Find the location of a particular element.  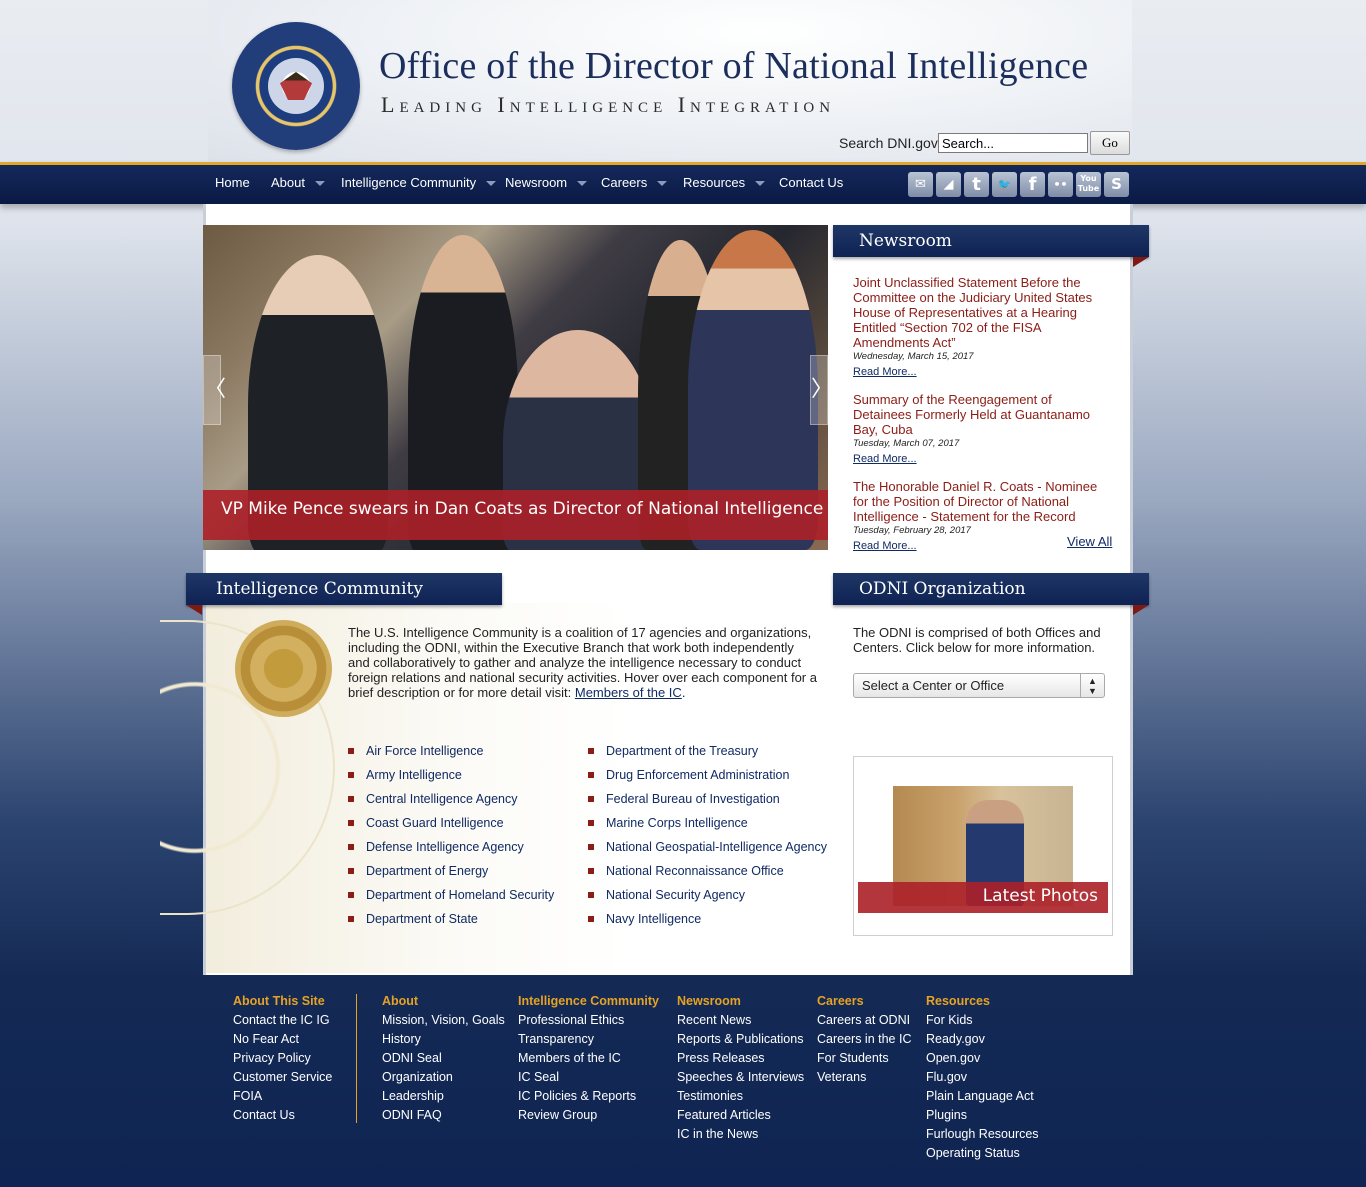

ic-member-link: Federal Bureau of Investigation is located at coordinates (707, 804).